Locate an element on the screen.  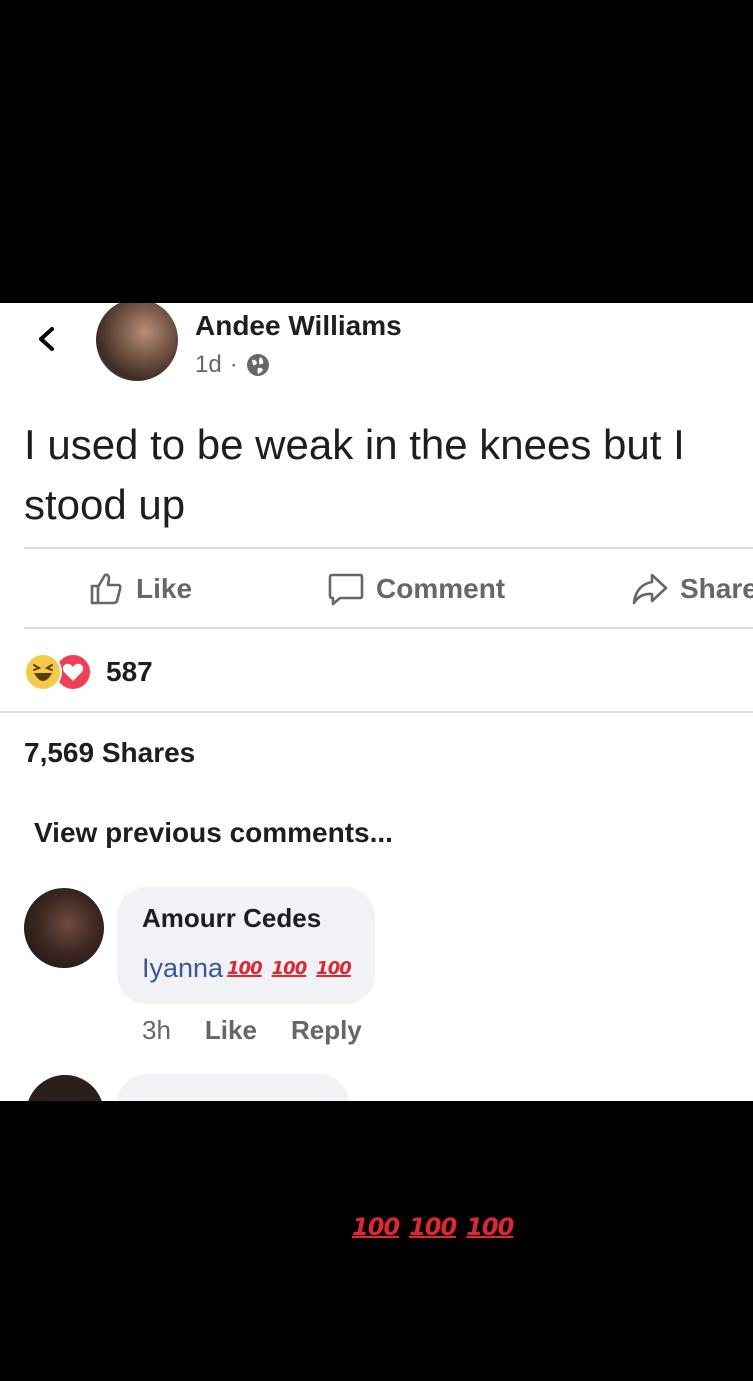
caption: 100 100 100 is located at coordinates (435, 1227).